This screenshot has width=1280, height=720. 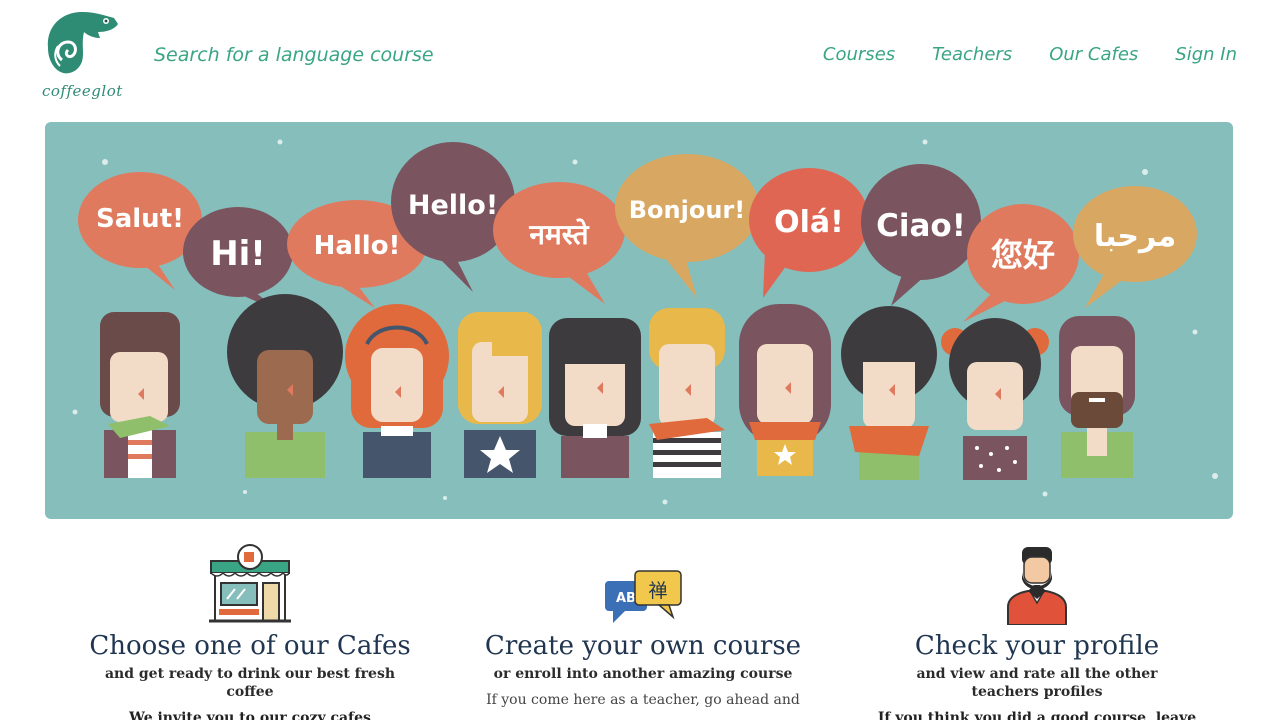 I want to click on nav-sign-in: Sign In, so click(x=1206, y=54).